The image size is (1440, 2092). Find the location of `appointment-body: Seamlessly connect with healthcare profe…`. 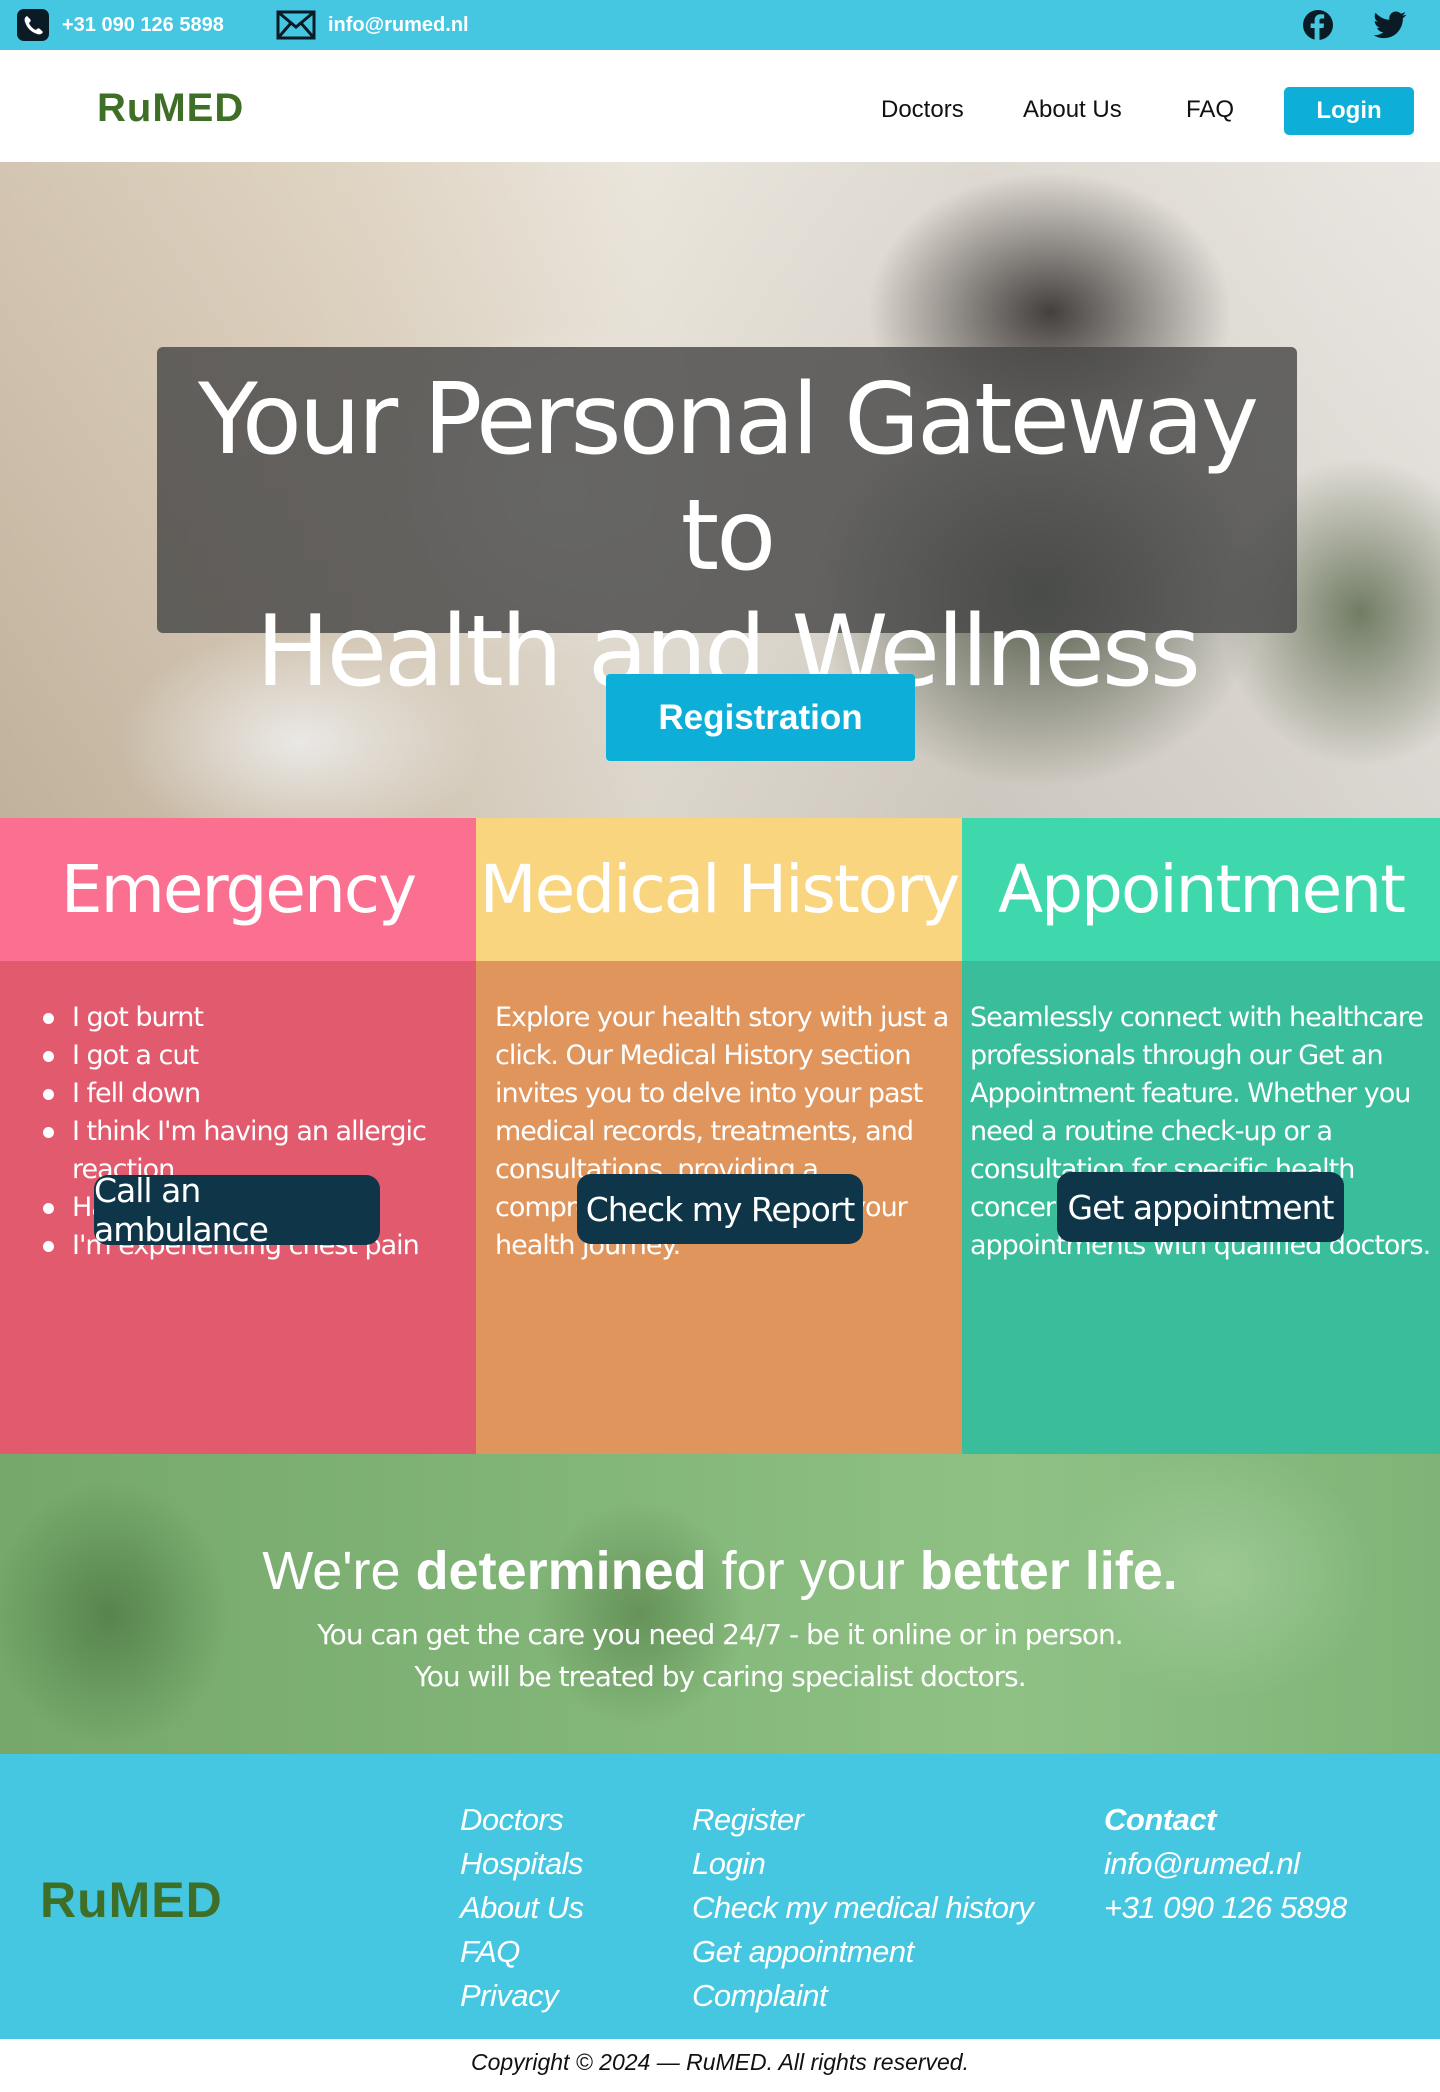

appointment-body: Seamlessly connect with healthcare profe… is located at coordinates (1201, 1207).